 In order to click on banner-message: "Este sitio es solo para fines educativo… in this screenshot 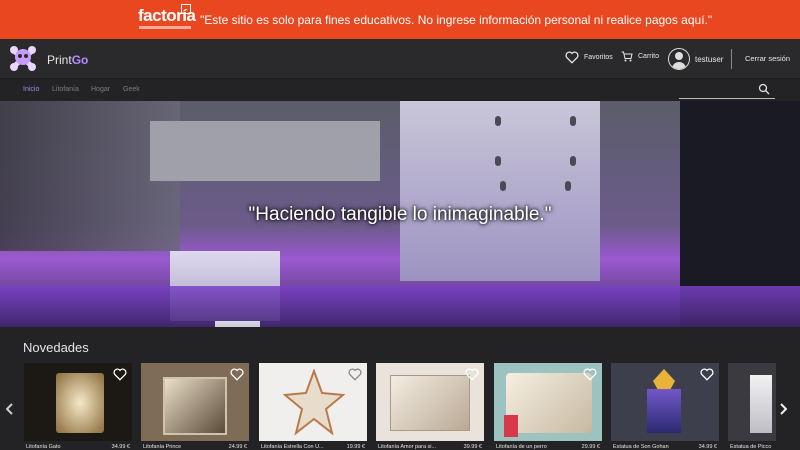, I will do `click(456, 20)`.